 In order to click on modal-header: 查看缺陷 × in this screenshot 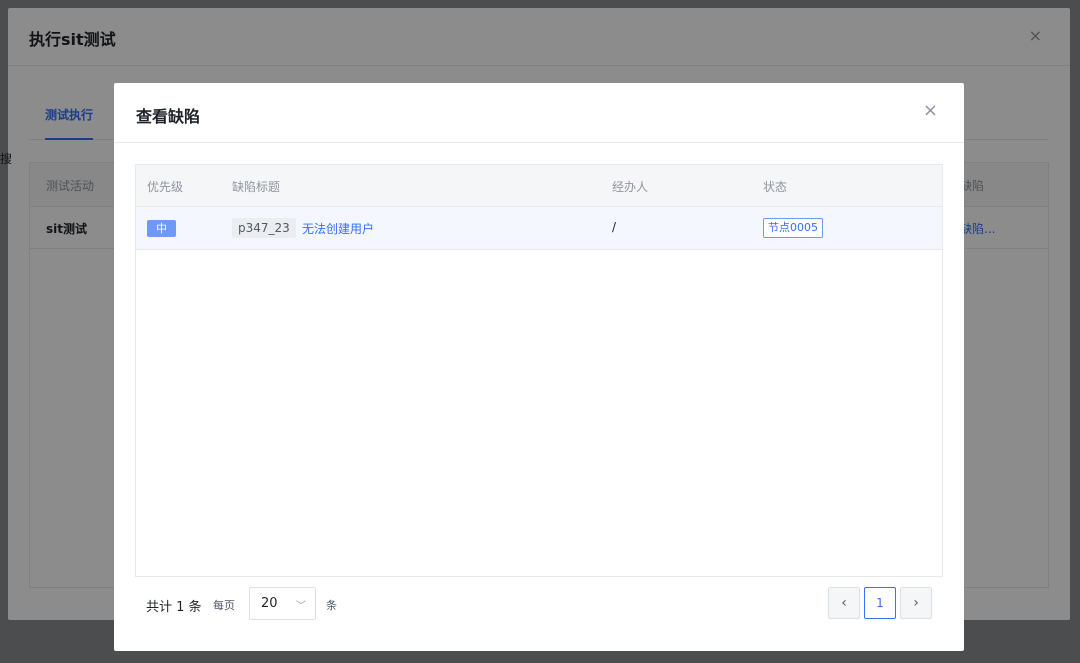, I will do `click(539, 113)`.